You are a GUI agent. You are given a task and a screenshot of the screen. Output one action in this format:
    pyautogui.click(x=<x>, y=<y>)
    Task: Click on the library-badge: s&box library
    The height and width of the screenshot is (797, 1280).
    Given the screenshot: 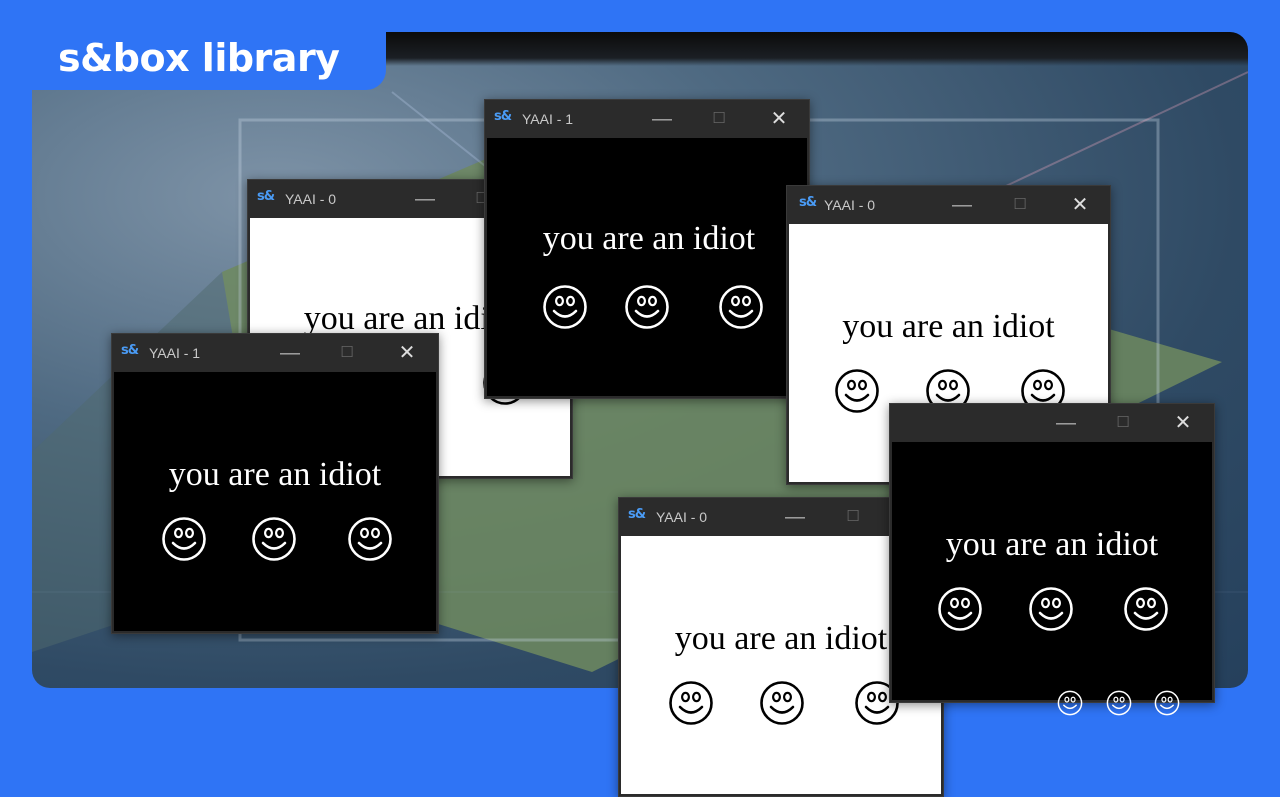 What is the action you would take?
    pyautogui.click(x=209, y=61)
    